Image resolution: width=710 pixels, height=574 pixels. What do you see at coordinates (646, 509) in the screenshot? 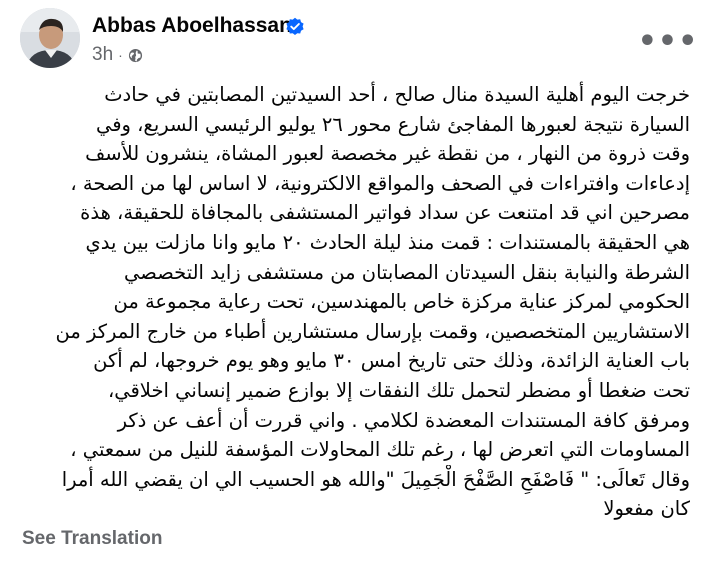
I see `post-text-line: كان مفعولا` at bounding box center [646, 509].